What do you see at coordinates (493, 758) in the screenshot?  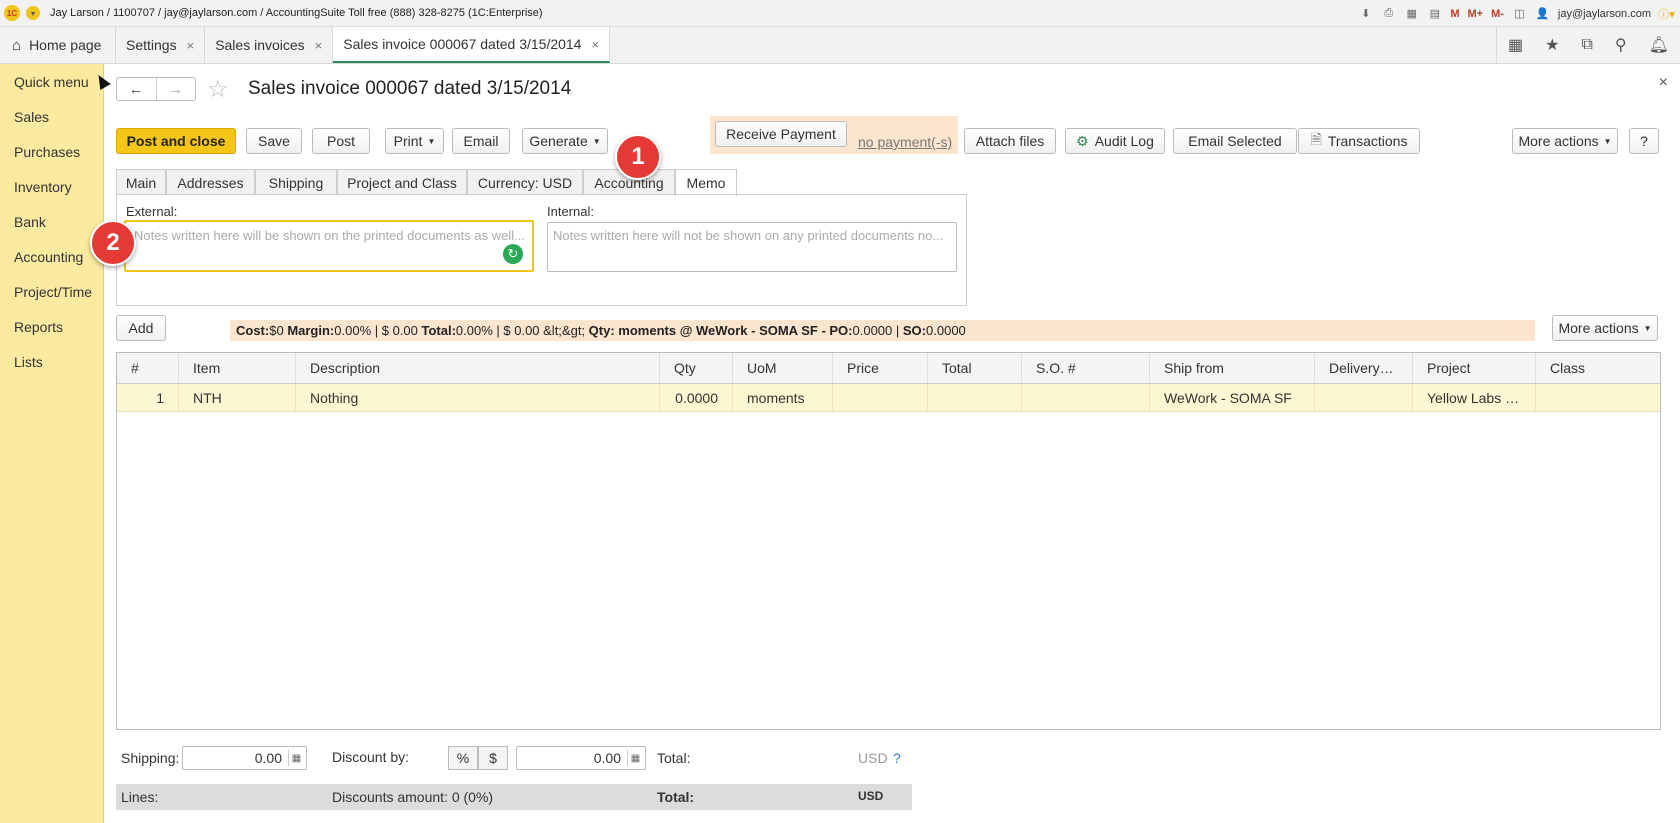 I see `discount-dollar-button: $` at bounding box center [493, 758].